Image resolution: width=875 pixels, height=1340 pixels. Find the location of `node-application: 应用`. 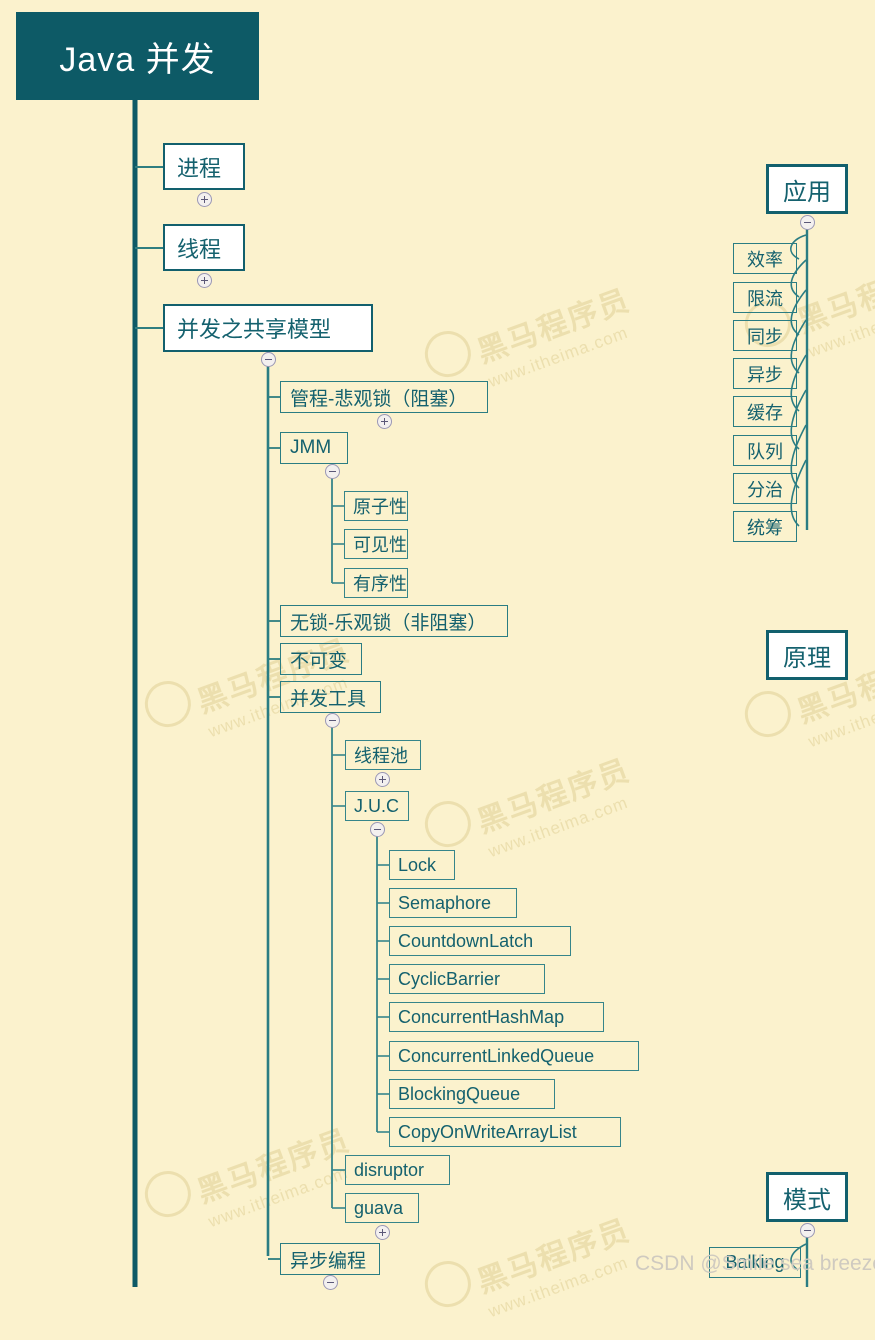

node-application: 应用 is located at coordinates (807, 189).